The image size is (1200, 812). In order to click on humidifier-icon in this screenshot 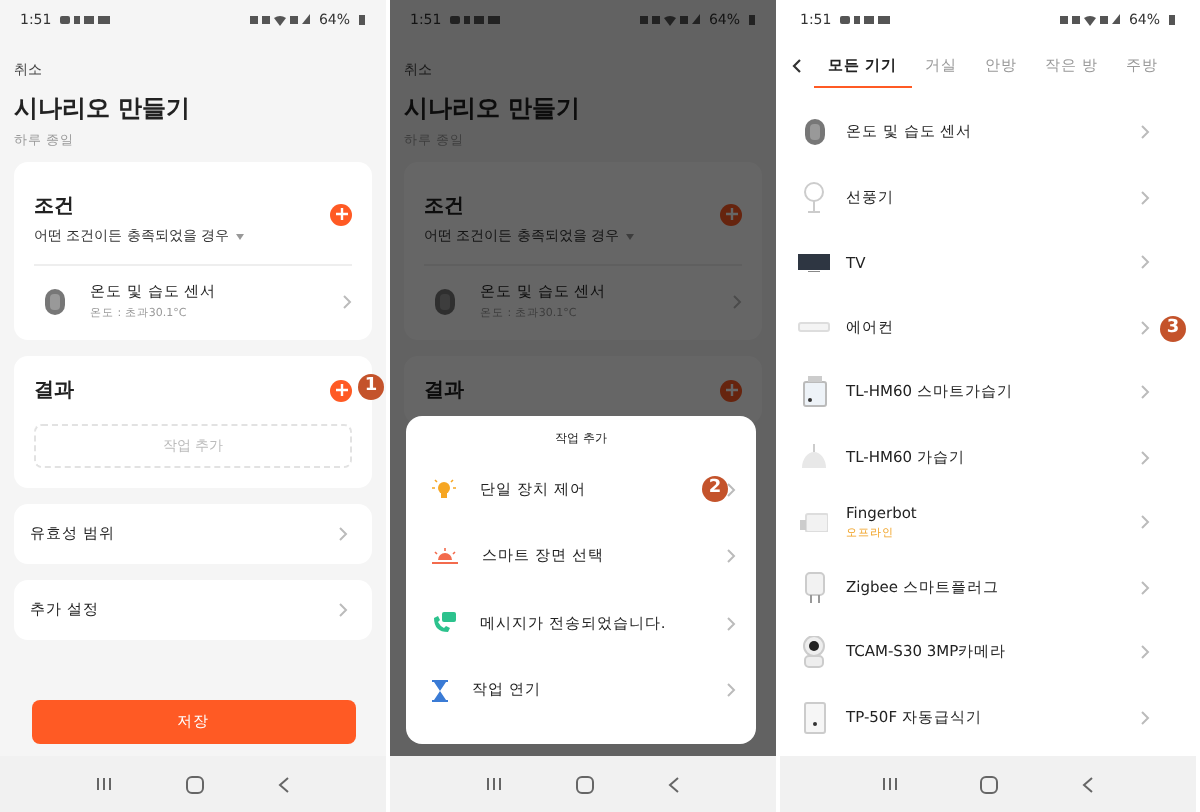, I will do `click(814, 392)`.